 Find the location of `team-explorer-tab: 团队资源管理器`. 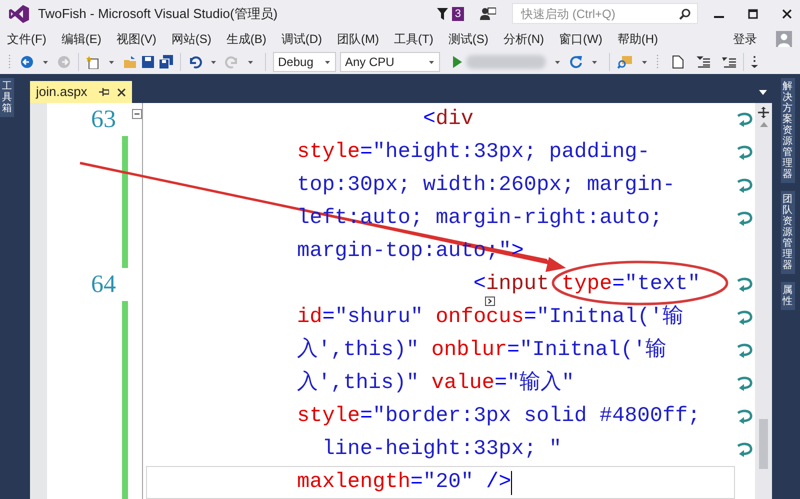

team-explorer-tab: 团队资源管理器 is located at coordinates (787, 232).